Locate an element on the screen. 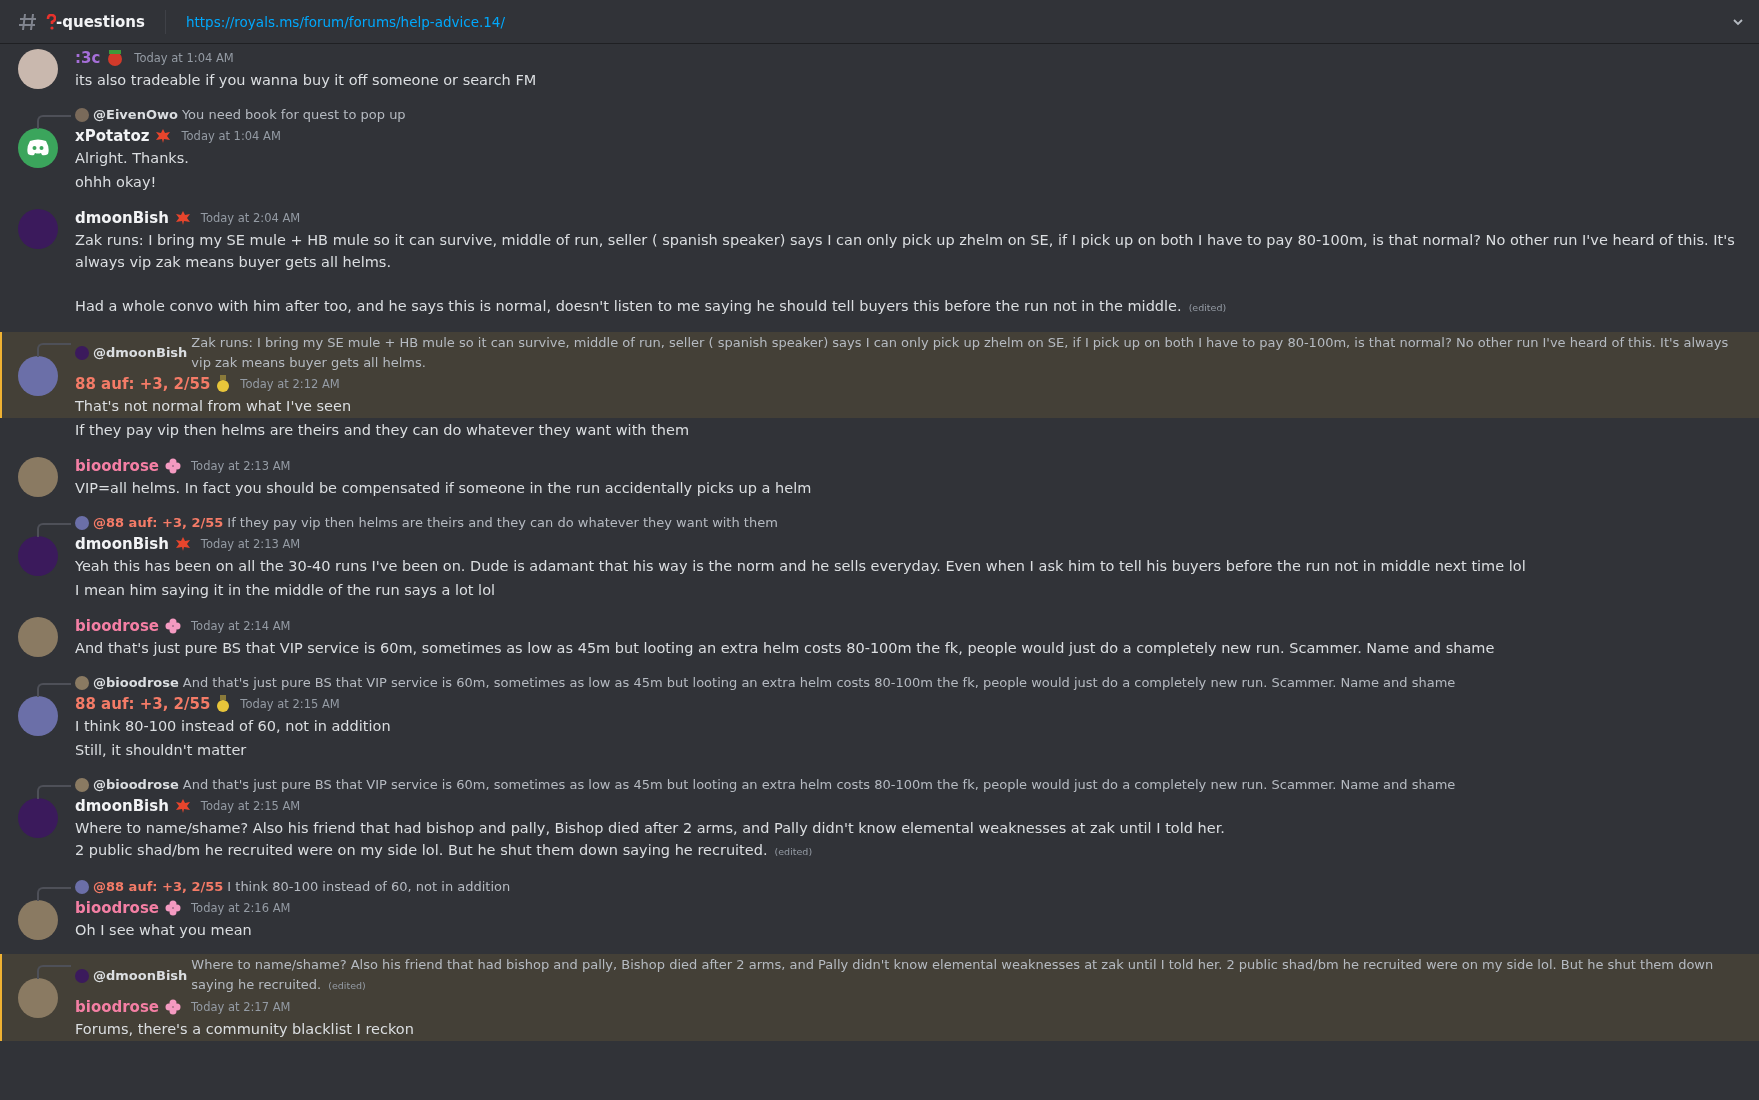 This screenshot has height=1100, width=1759. reply-author: @EivenOwo is located at coordinates (135, 115).